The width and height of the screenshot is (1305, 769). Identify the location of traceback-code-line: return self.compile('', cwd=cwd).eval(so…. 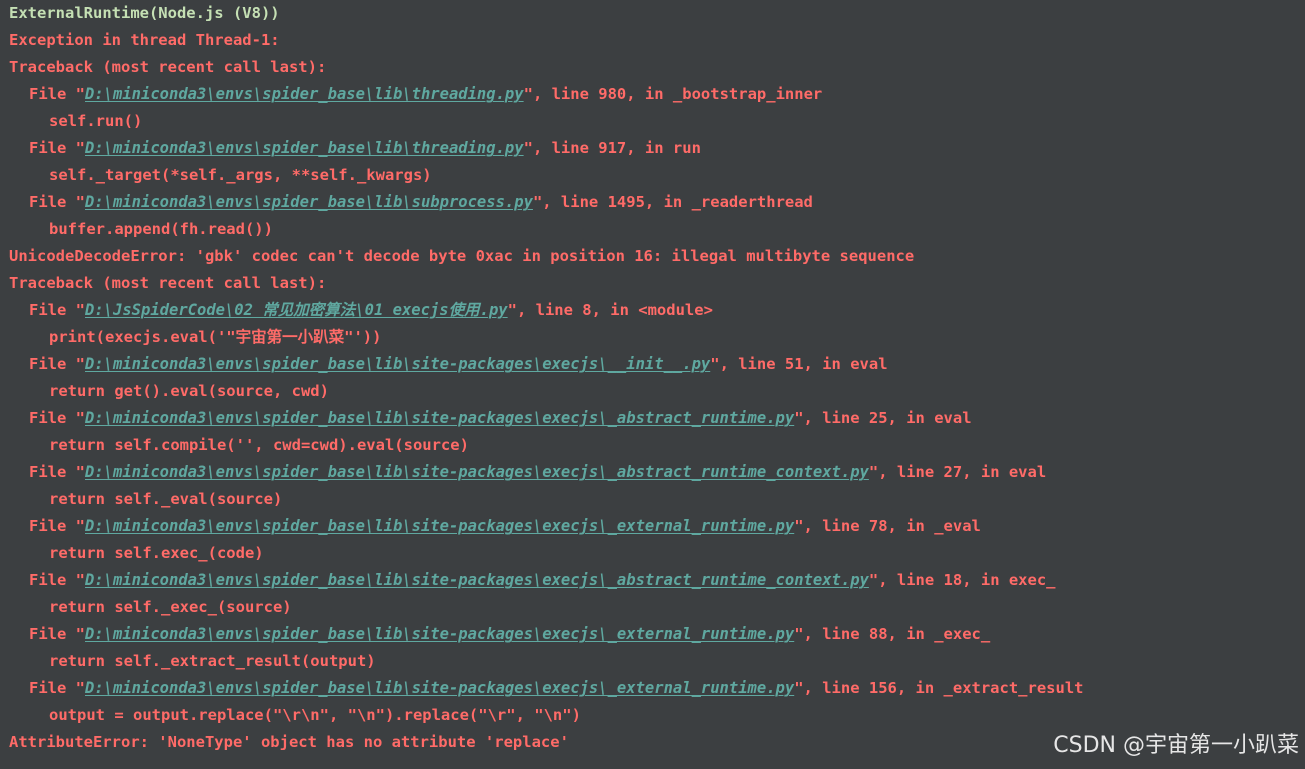
(259, 445).